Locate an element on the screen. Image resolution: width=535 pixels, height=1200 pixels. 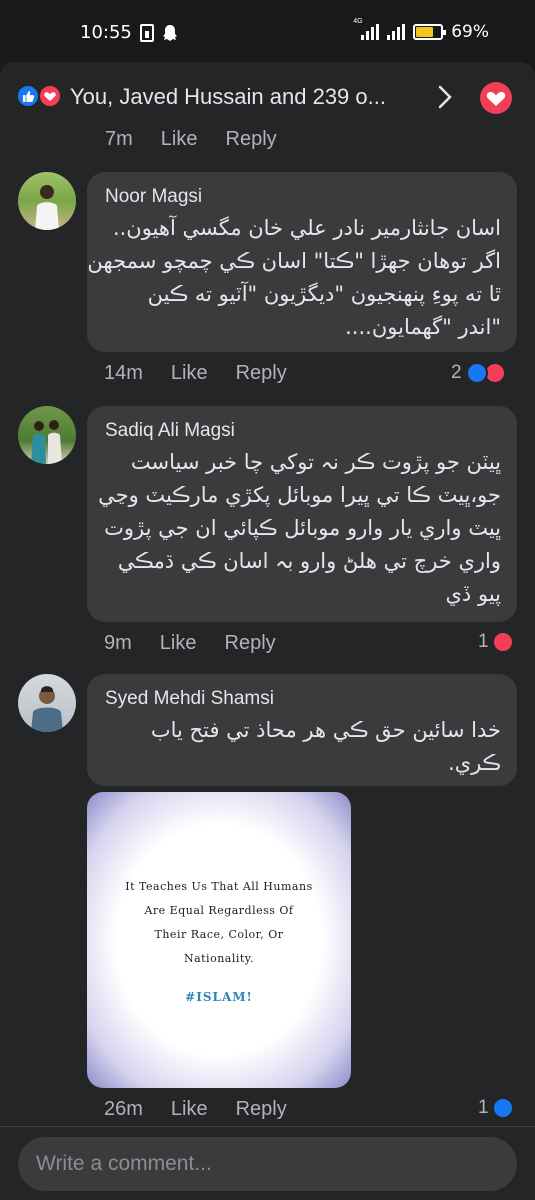
comment-line: پيو ڏي is located at coordinates (473, 594).